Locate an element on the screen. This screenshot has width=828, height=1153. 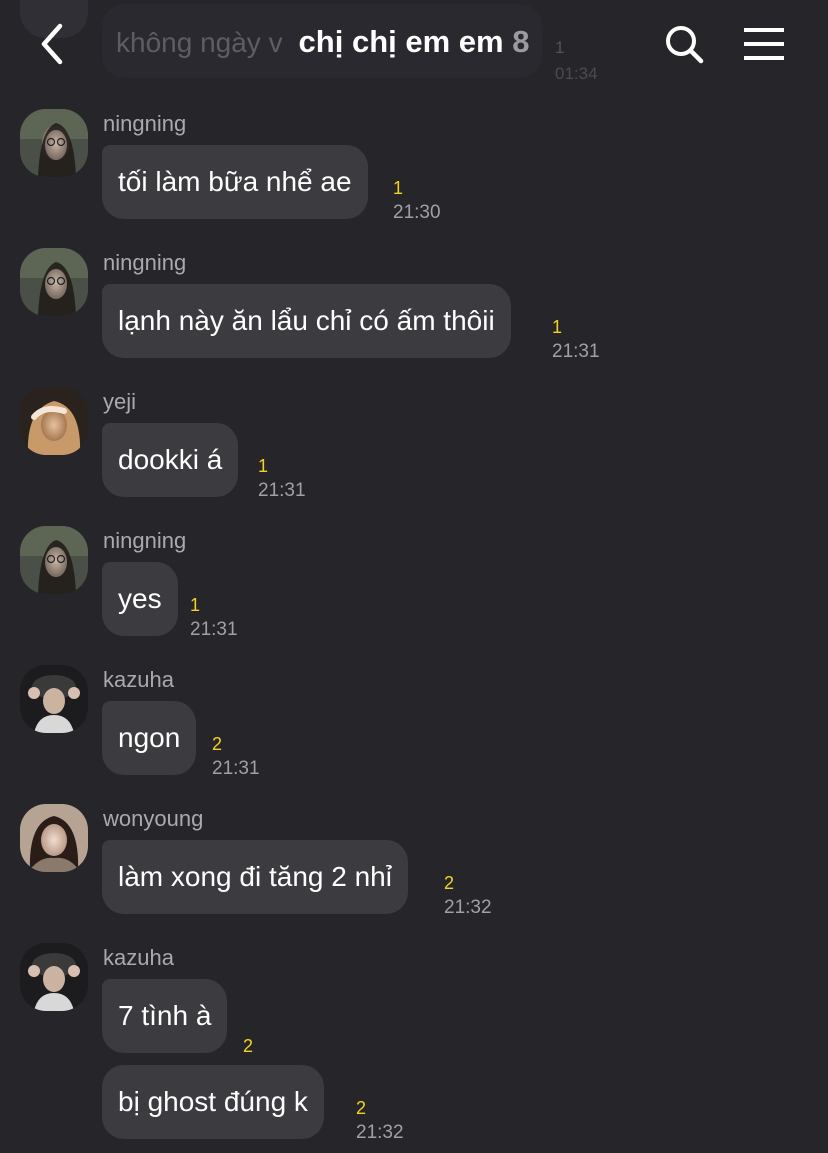
menu-button is located at coordinates (764, 44).